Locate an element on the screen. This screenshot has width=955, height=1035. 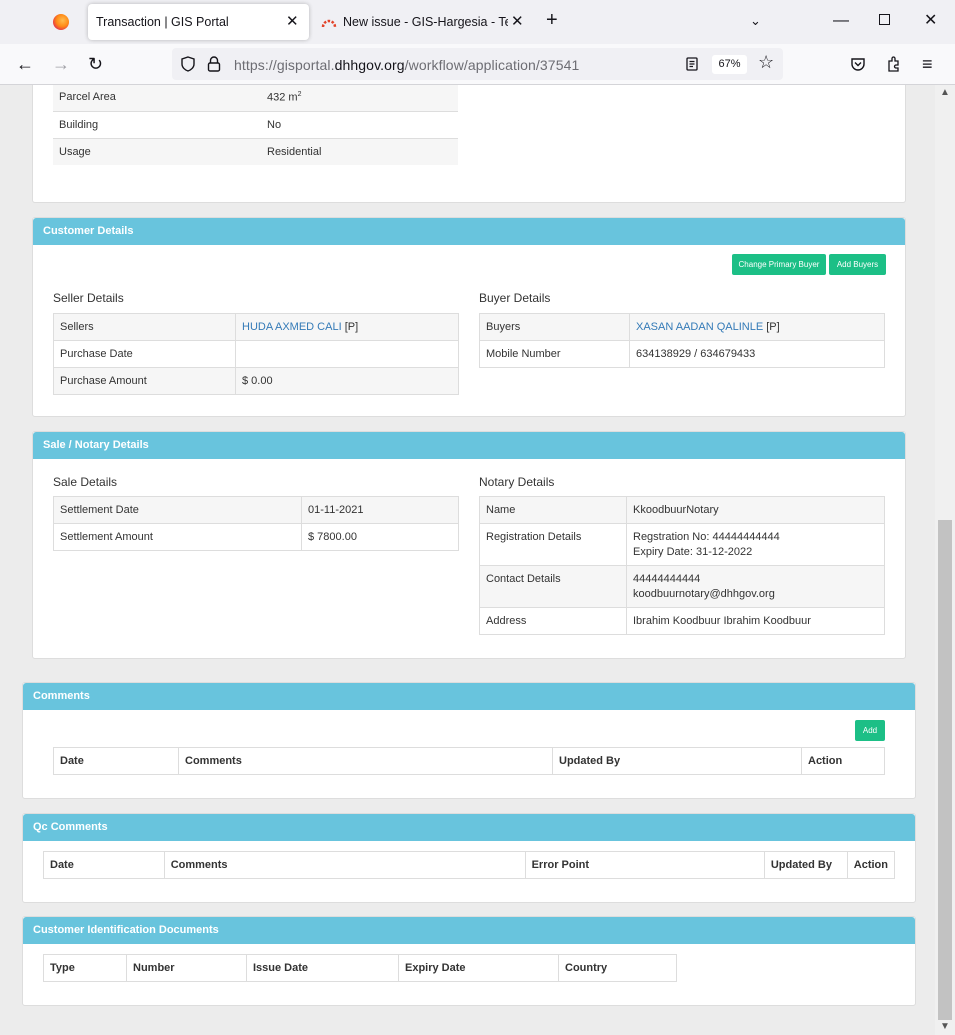
list-tabs-icon: ⌄ is located at coordinates (755, 21).